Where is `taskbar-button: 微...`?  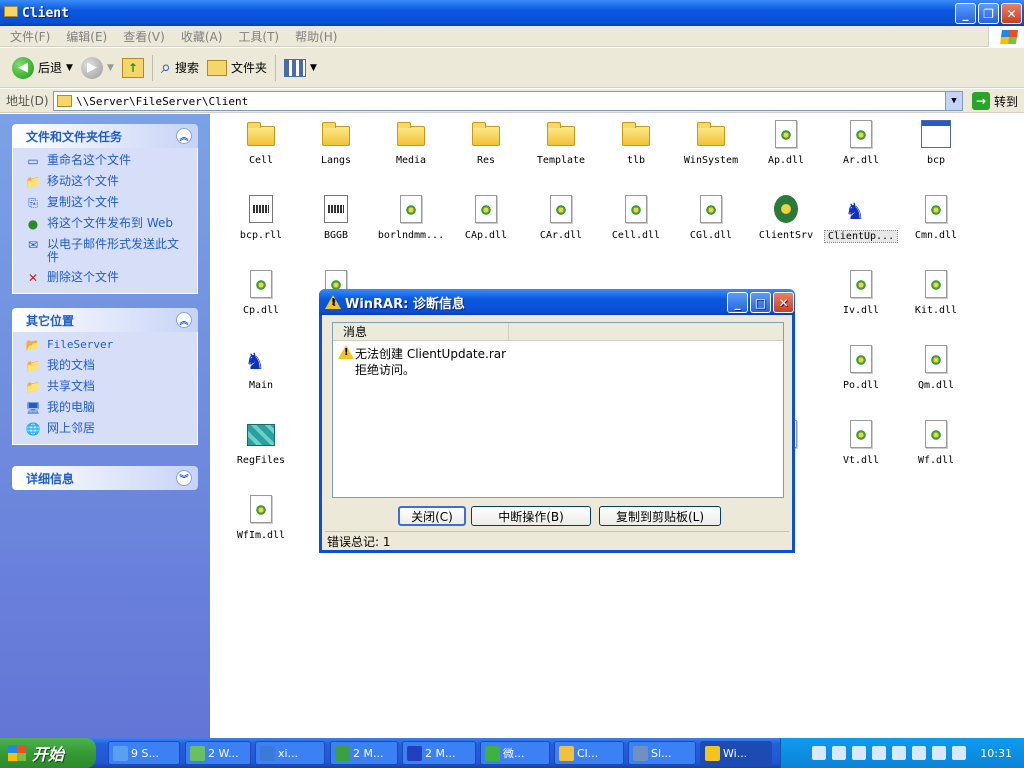 taskbar-button: 微... is located at coordinates (515, 753).